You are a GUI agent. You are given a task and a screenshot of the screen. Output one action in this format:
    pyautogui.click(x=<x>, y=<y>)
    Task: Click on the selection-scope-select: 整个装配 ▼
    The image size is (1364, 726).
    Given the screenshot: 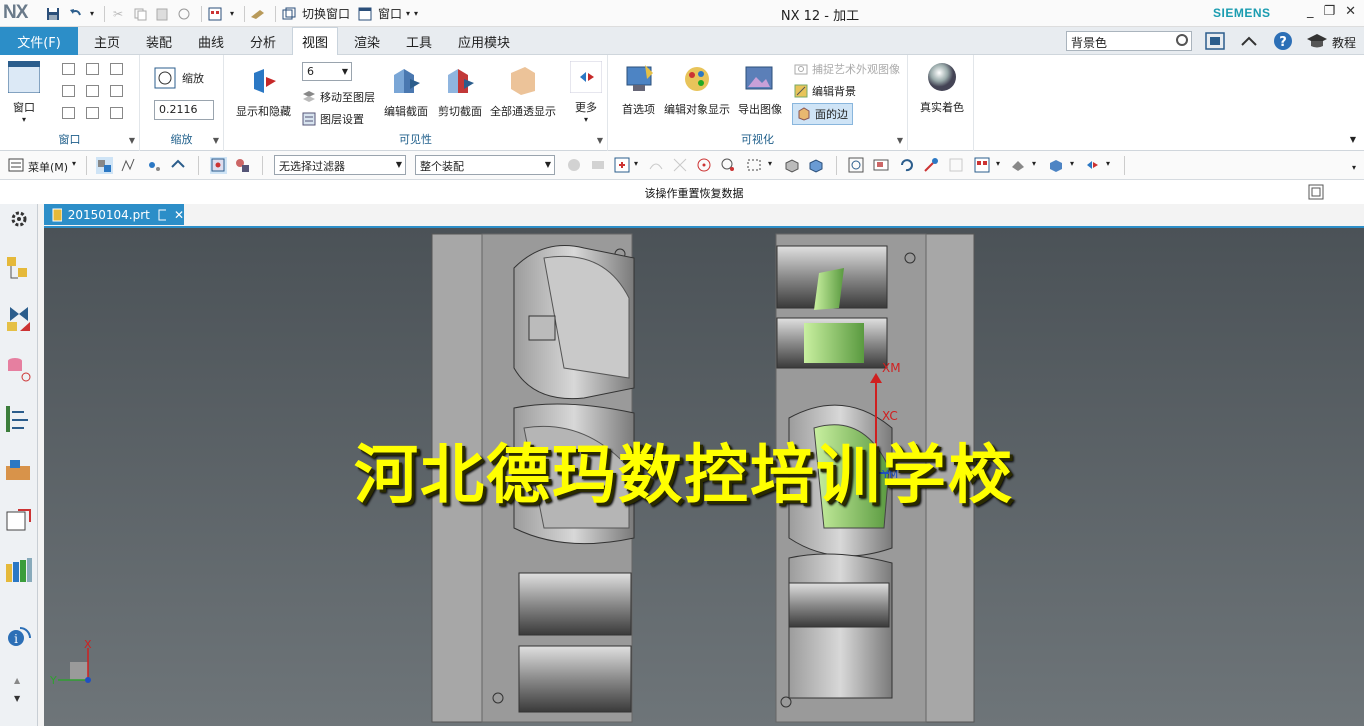 What is the action you would take?
    pyautogui.click(x=485, y=165)
    